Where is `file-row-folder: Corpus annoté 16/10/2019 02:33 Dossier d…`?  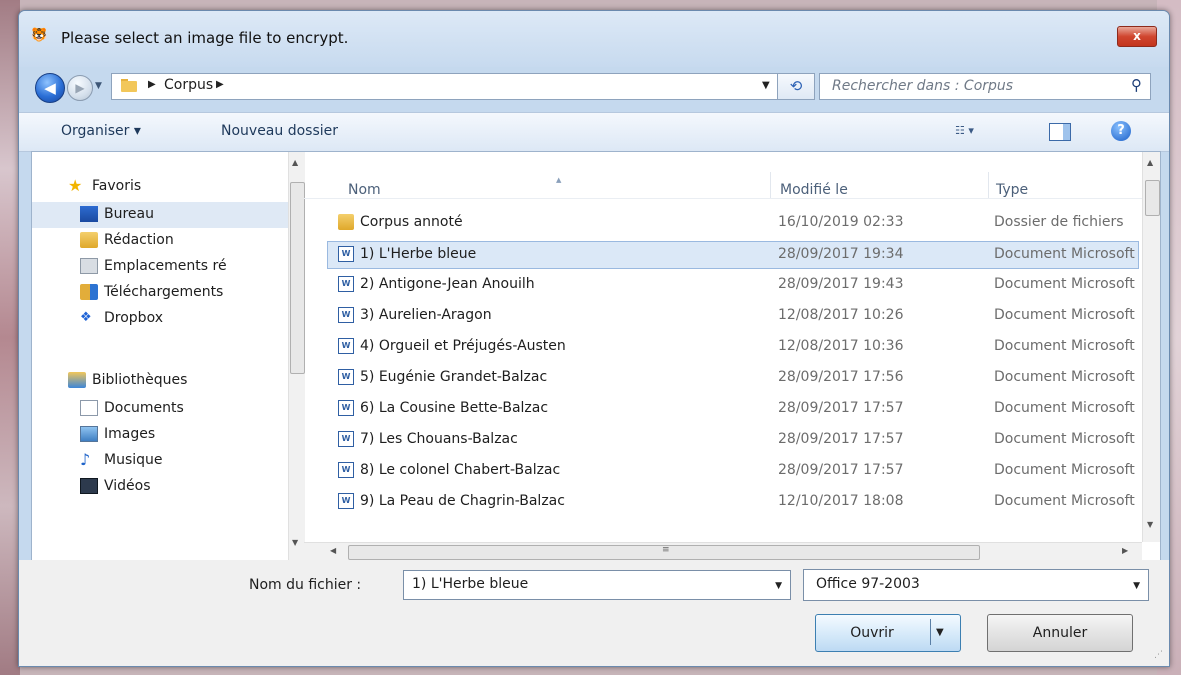 file-row-folder: Corpus annoté 16/10/2019 02:33 Dossier d… is located at coordinates (733, 223).